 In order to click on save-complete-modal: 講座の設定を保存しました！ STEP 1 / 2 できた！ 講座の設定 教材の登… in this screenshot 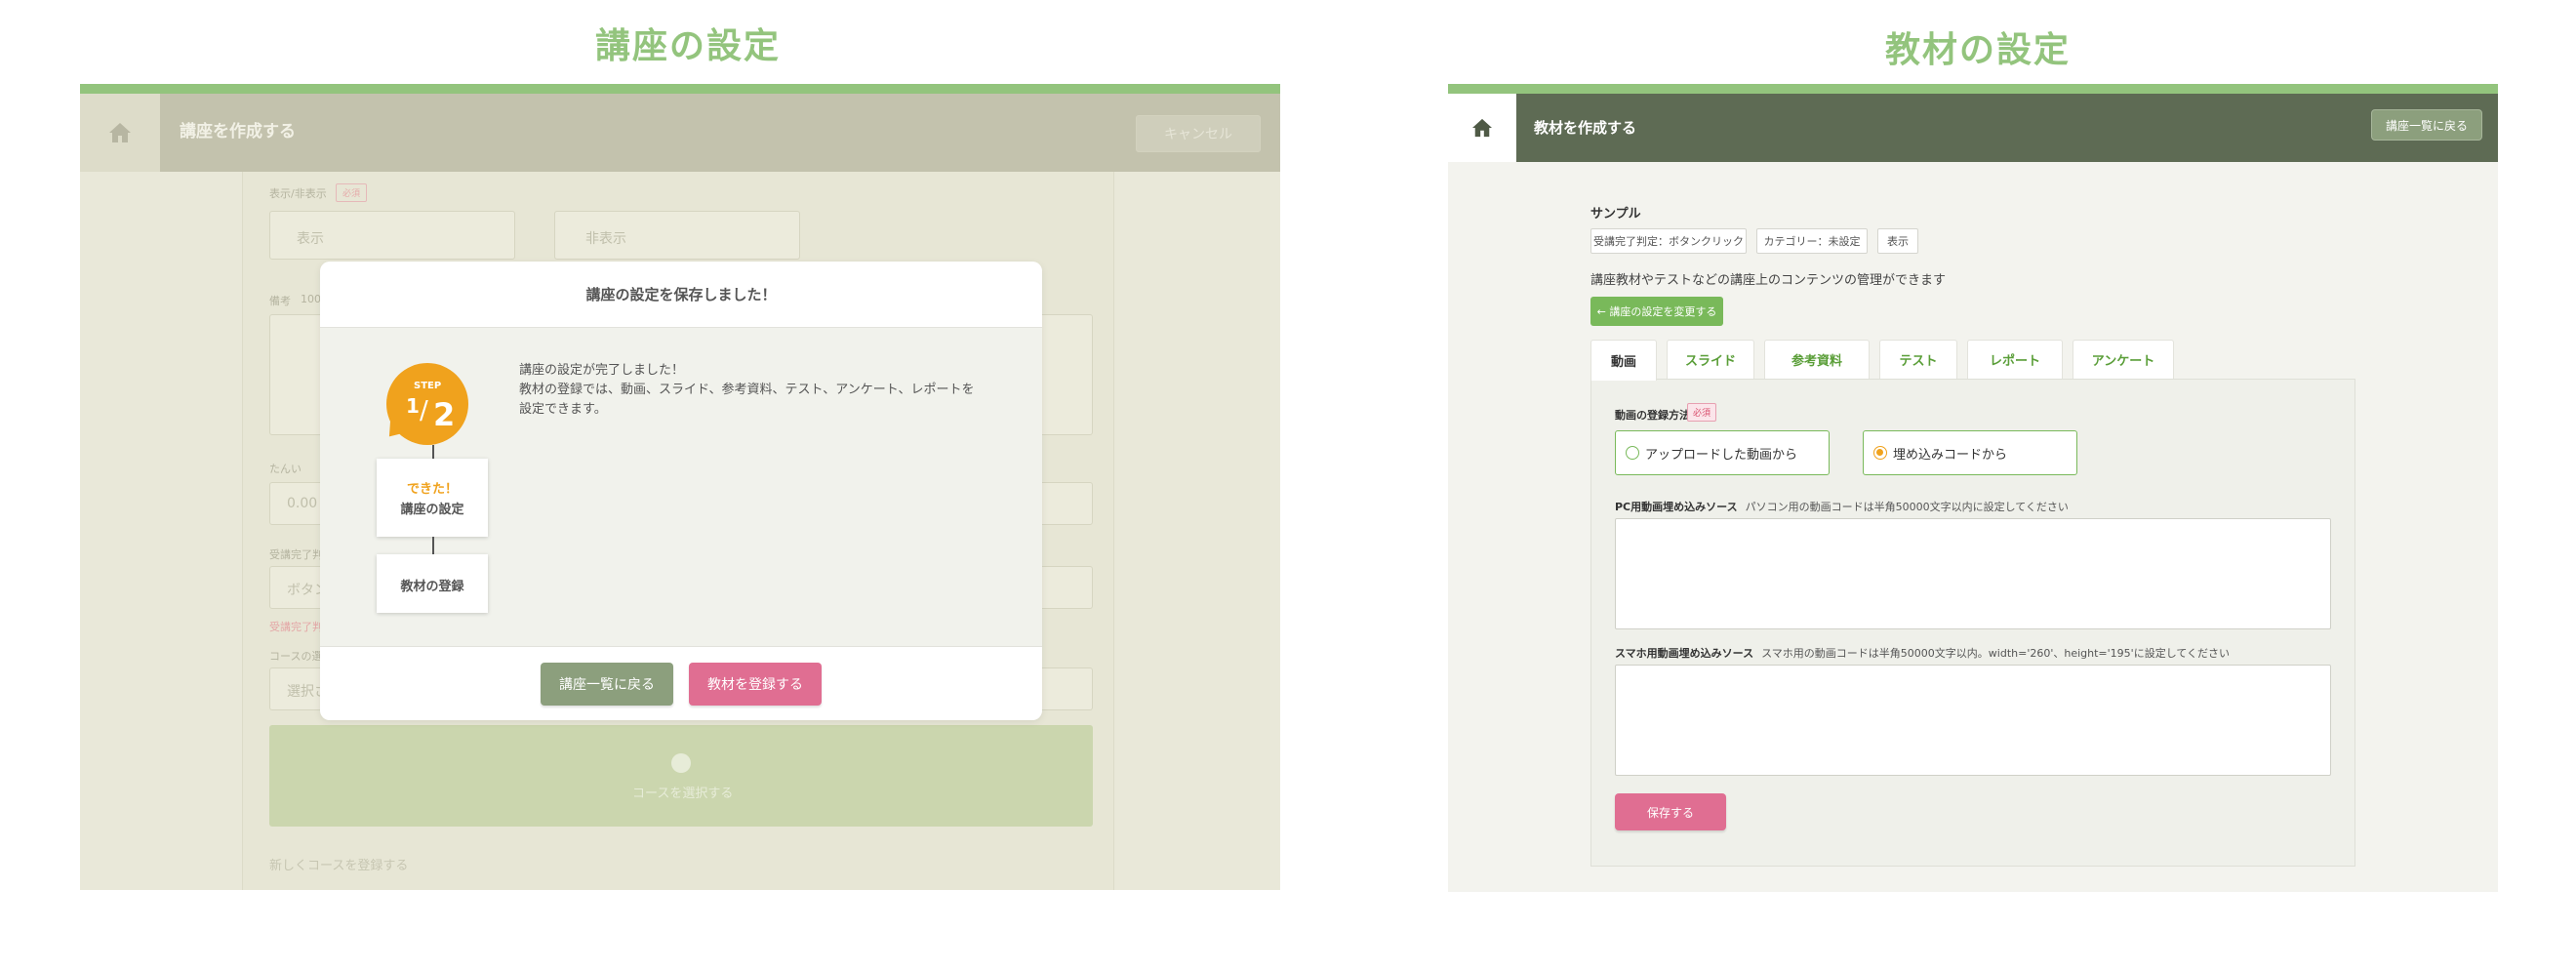, I will do `click(681, 491)`.